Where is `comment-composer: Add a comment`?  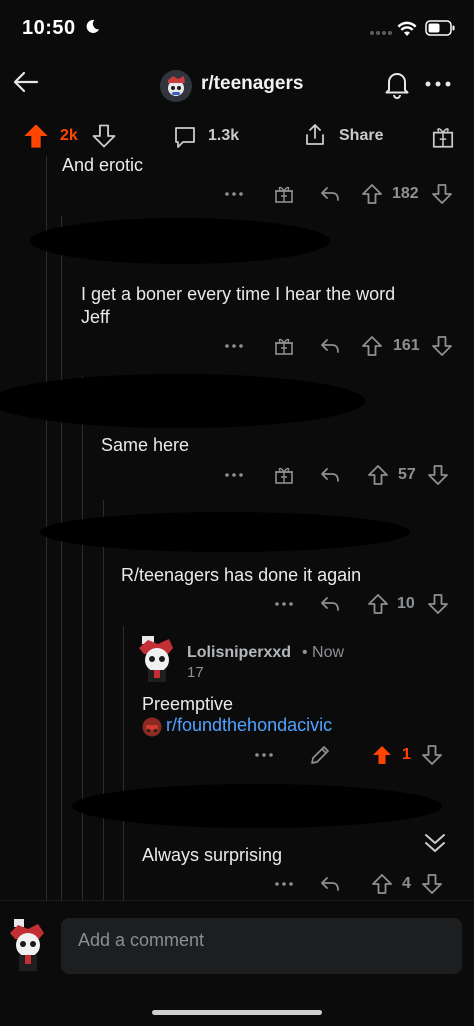
comment-composer: Add a comment is located at coordinates (237, 945).